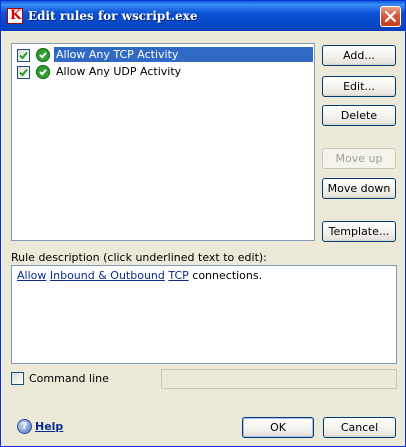 Image resolution: width=406 pixels, height=447 pixels. Describe the element at coordinates (359, 188) in the screenshot. I see `move-down-button: Move down` at that location.